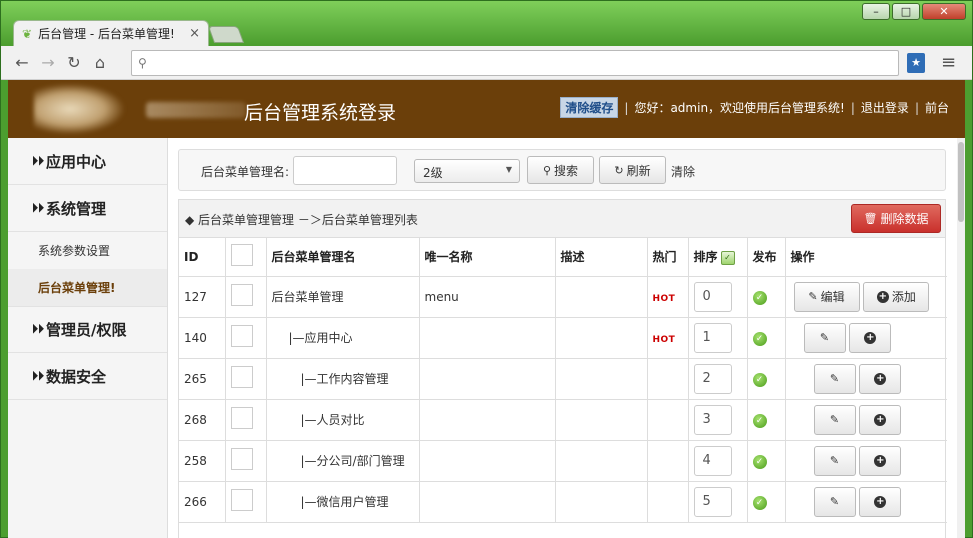 Image resolution: width=973 pixels, height=538 pixels. Describe the element at coordinates (664, 339) in the screenshot. I see `hot-badge: HOT` at that location.